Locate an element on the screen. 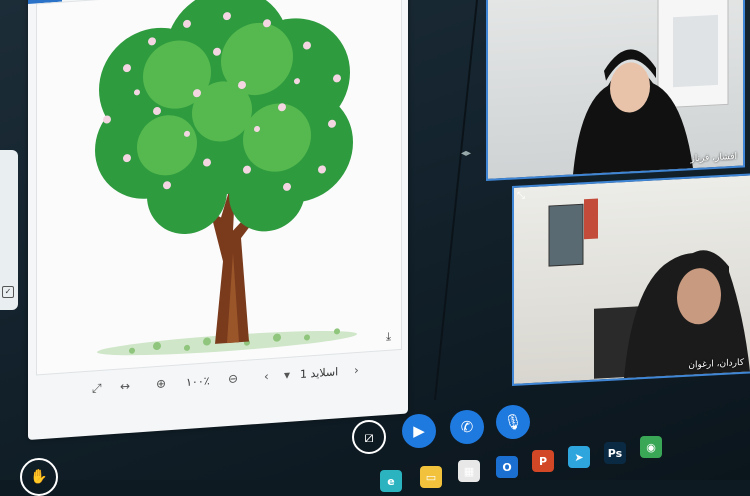  prev-slide-icon: ‹ is located at coordinates (266, 376).